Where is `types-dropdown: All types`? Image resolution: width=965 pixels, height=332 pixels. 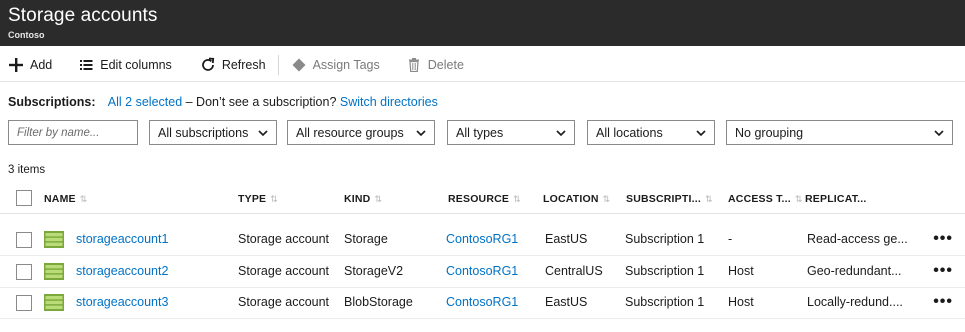
types-dropdown: All types is located at coordinates (511, 132).